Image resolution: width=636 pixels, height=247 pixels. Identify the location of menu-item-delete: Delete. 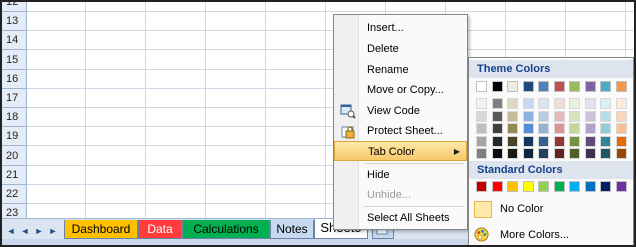
(400, 49).